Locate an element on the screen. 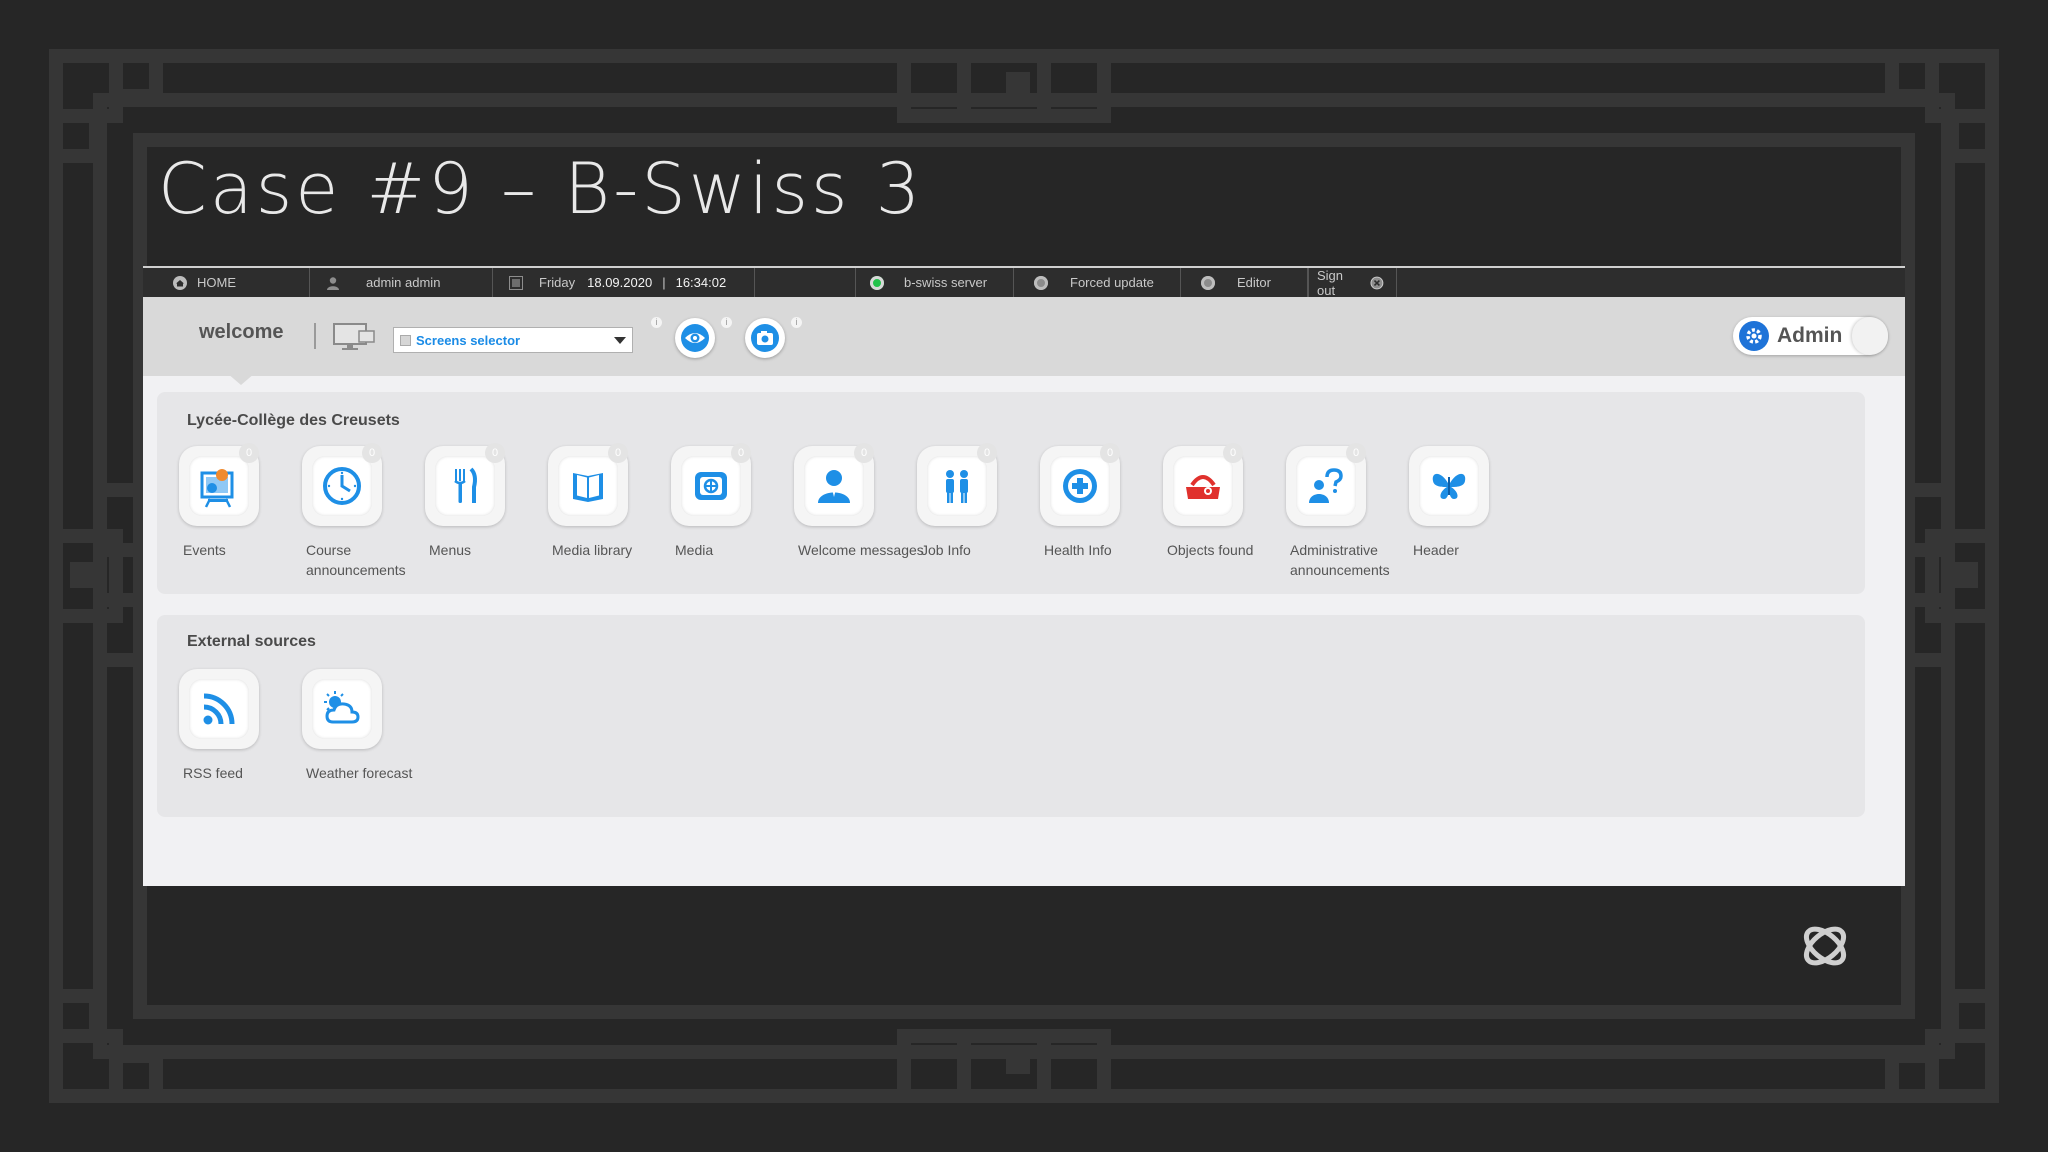  module-label: Media is located at coordinates (694, 550).